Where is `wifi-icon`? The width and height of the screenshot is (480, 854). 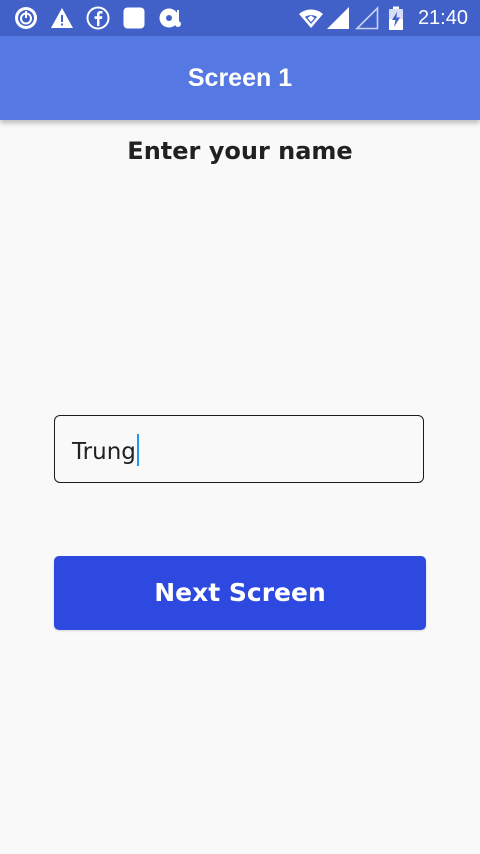 wifi-icon is located at coordinates (311, 18).